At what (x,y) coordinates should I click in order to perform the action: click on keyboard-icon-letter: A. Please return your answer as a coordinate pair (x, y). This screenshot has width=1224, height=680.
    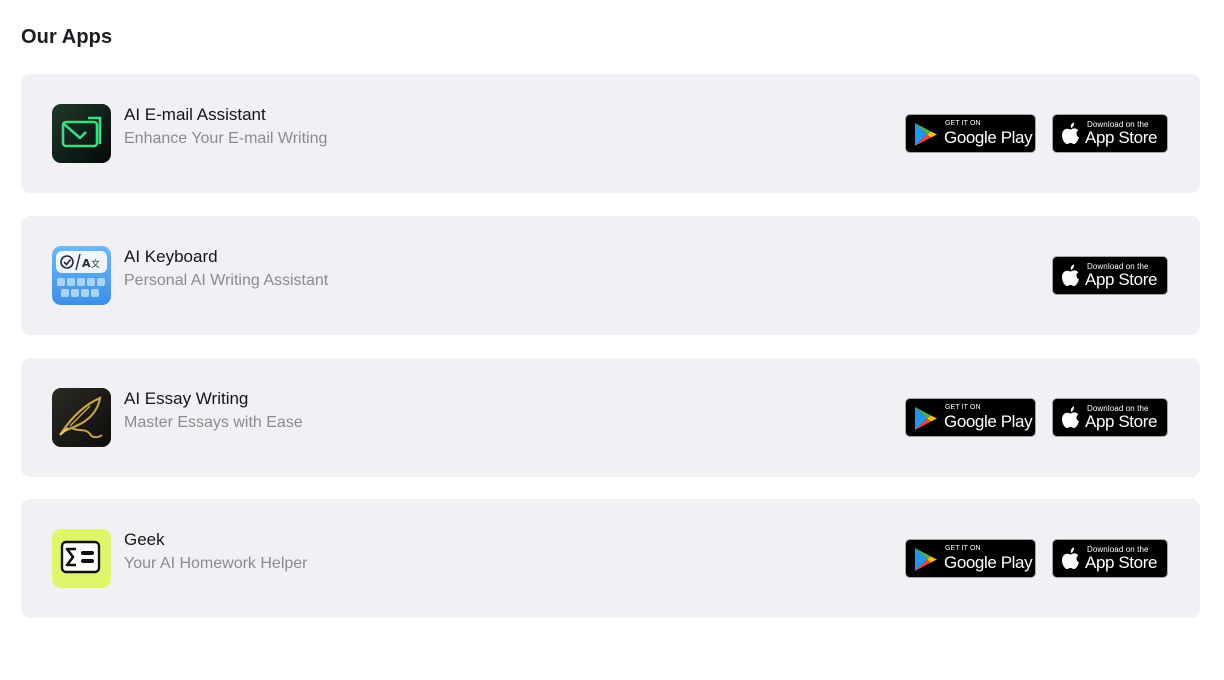
    Looking at the image, I should click on (86, 263).